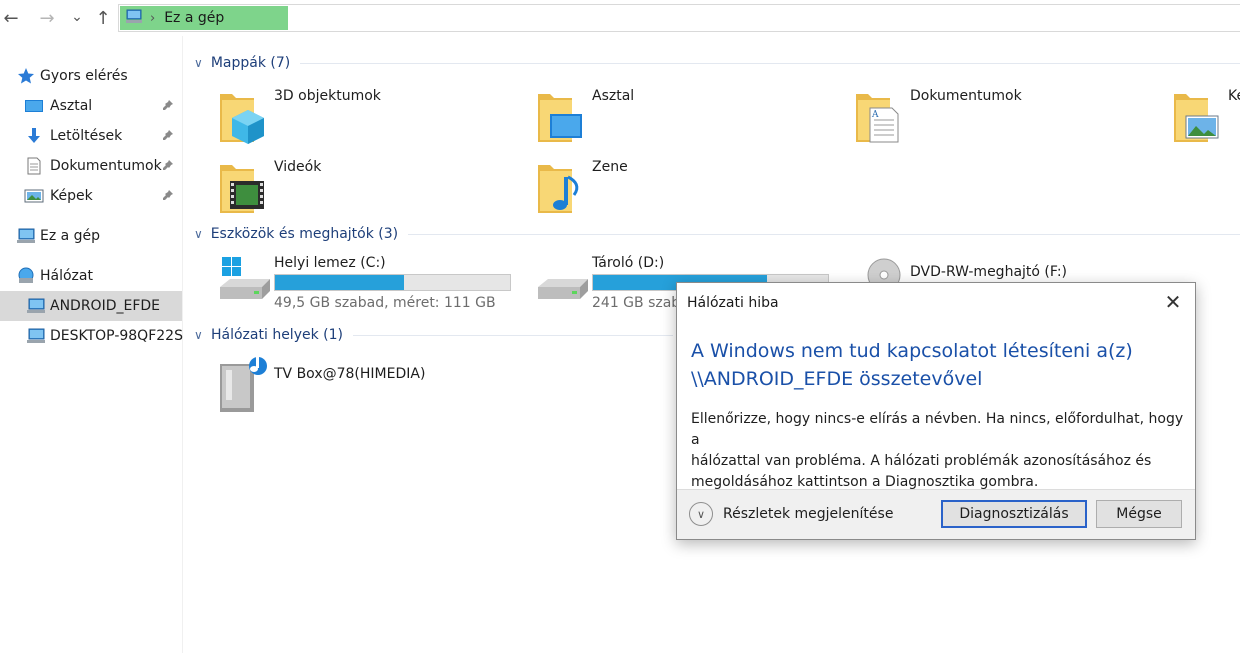 This screenshot has height=653, width=1240. Describe the element at coordinates (34, 106) in the screenshot. I see `desktop-icon` at that location.